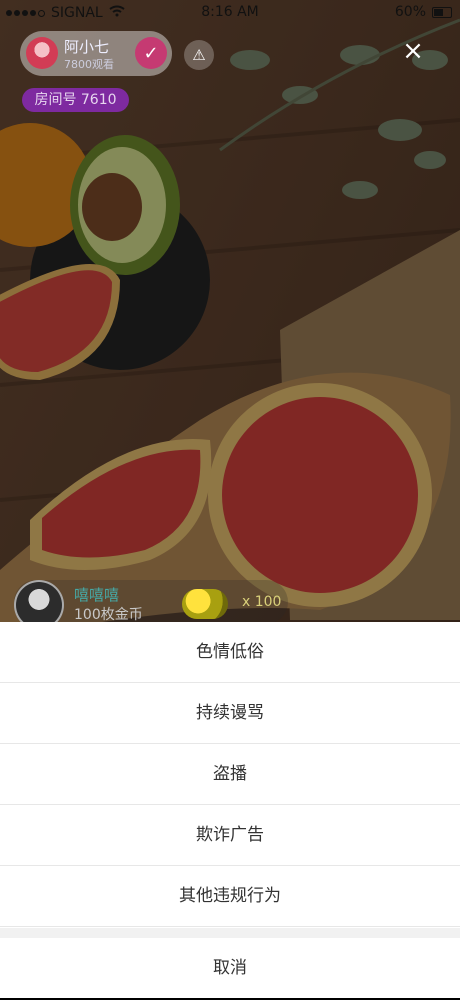  I want to click on report-button: ⚠, so click(199, 55).